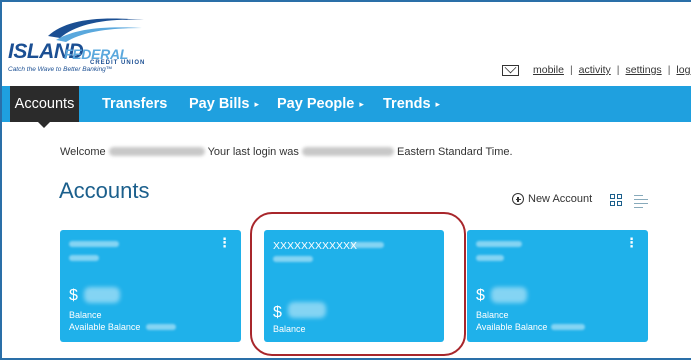 The image size is (691, 360). I want to click on plus-circle-icon, so click(518, 199).